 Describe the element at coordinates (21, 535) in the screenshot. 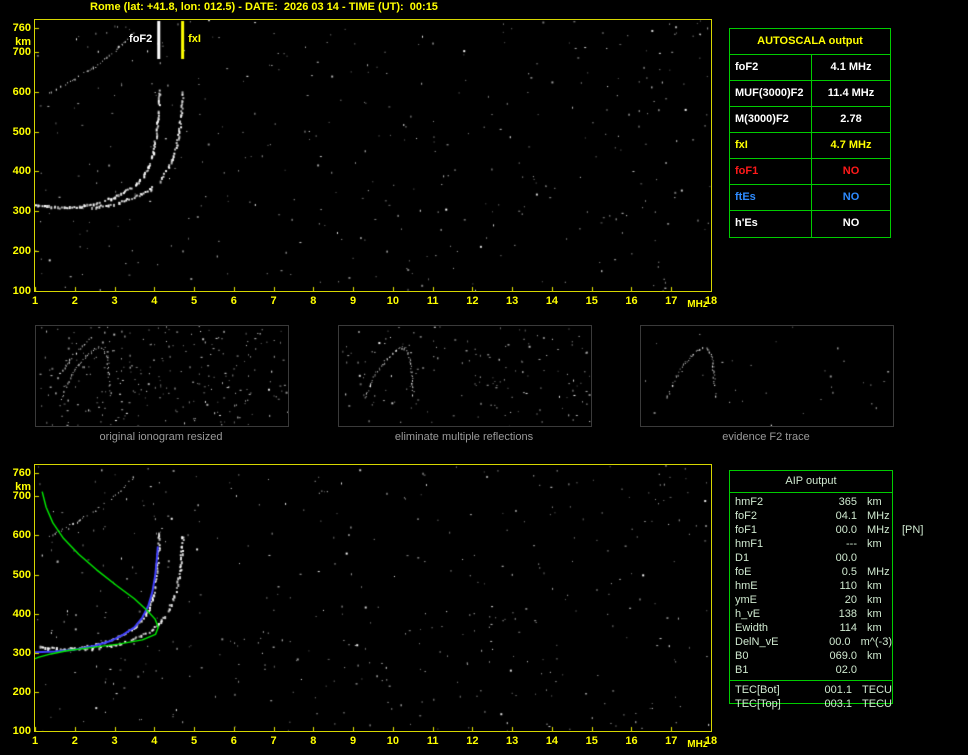

I see `y-tick-label: 600` at that location.